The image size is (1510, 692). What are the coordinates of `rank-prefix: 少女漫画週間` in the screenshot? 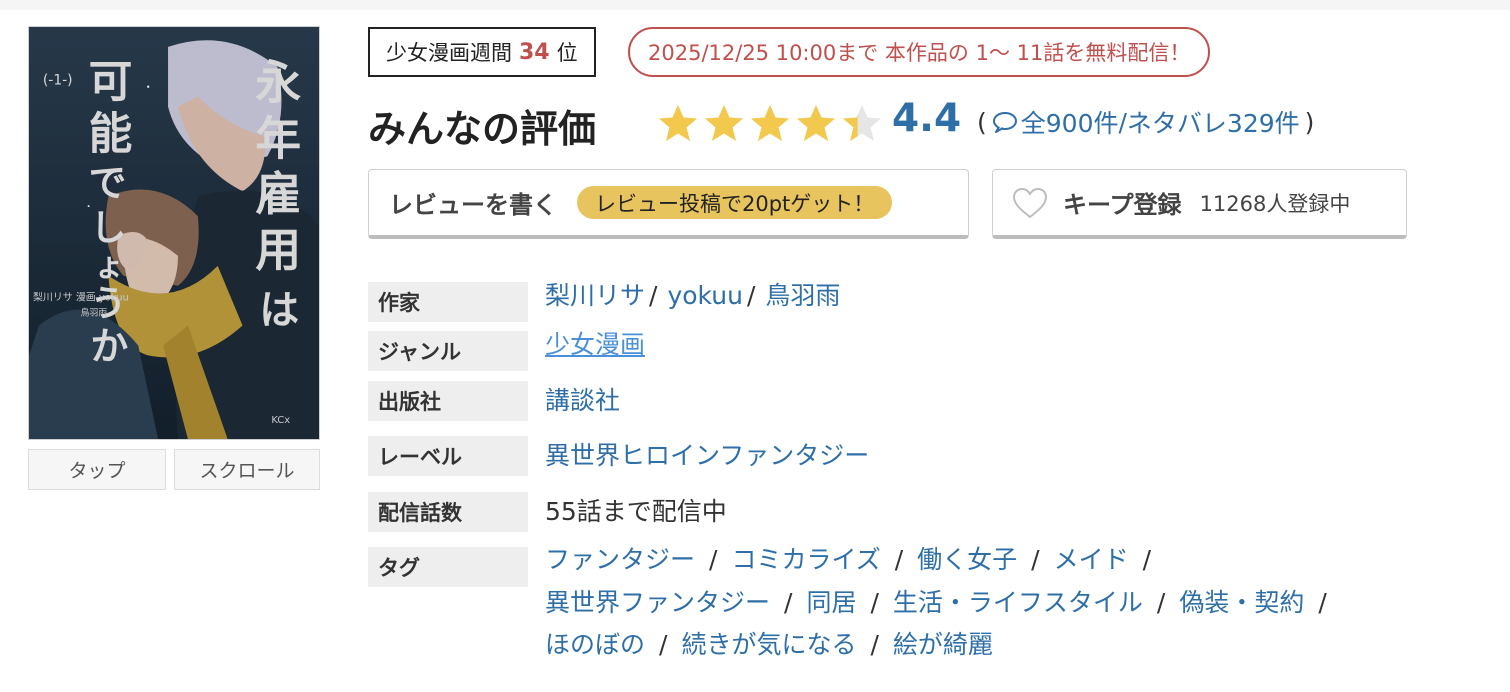 It's located at (449, 53).